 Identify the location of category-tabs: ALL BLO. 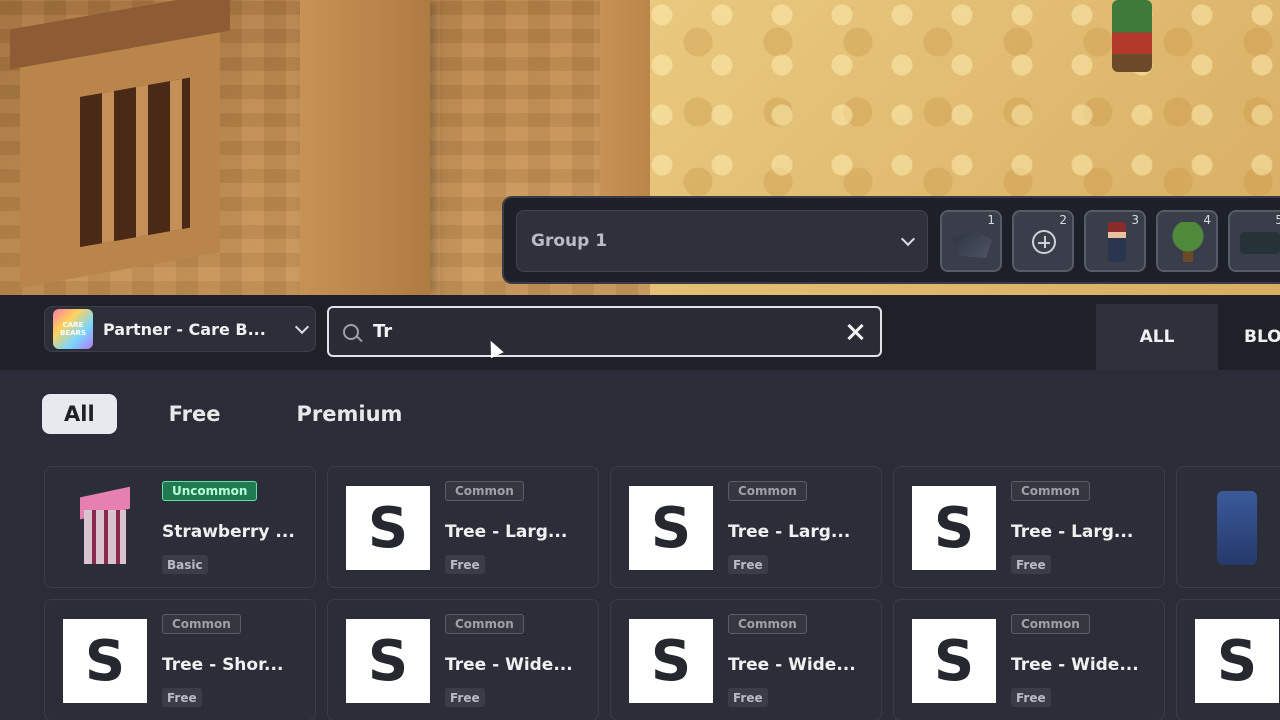
(1188, 337).